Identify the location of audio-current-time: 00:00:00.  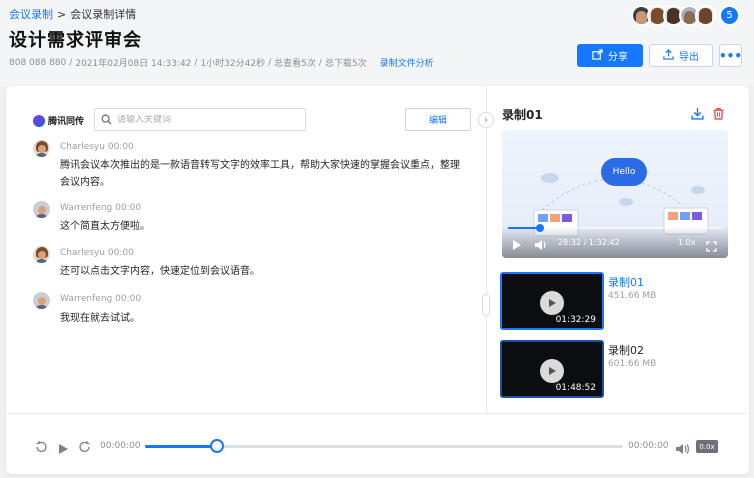
(120, 446).